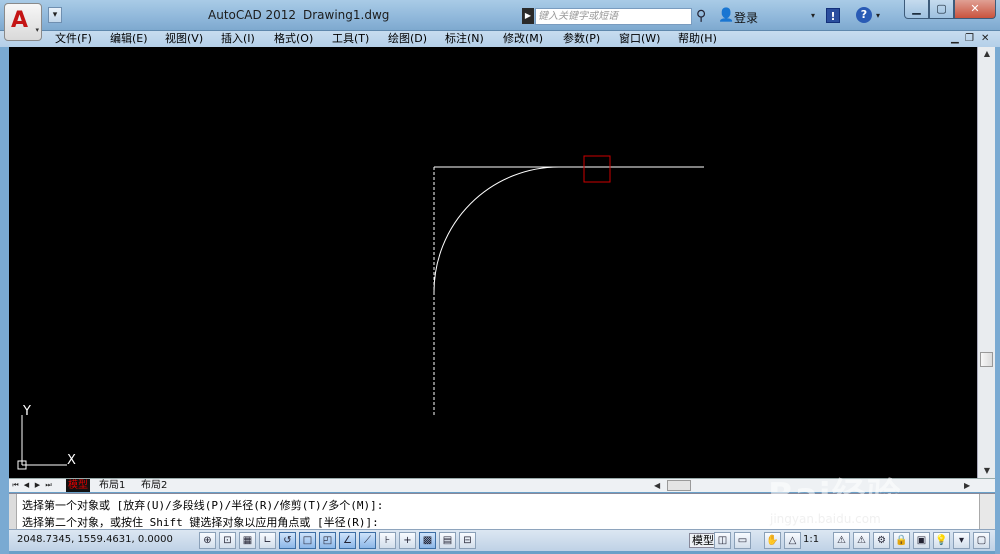 The image size is (1000, 554). Describe the element at coordinates (921, 540) in the screenshot. I see `hardware-acceleration-icon: ▣` at that location.